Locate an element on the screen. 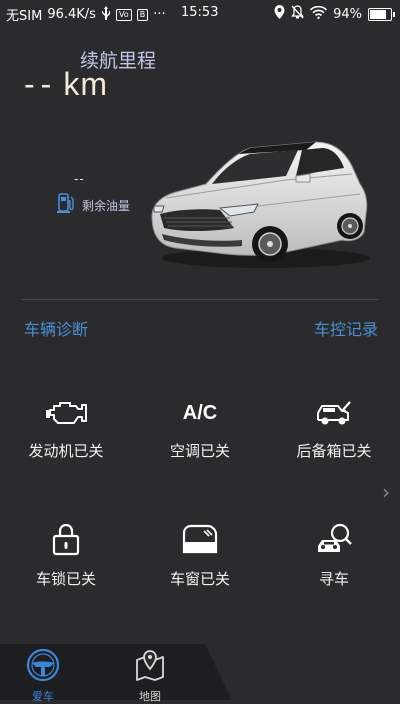 Image resolution: width=400 pixels, height=704 pixels. ac-icon: A/C is located at coordinates (200, 413).